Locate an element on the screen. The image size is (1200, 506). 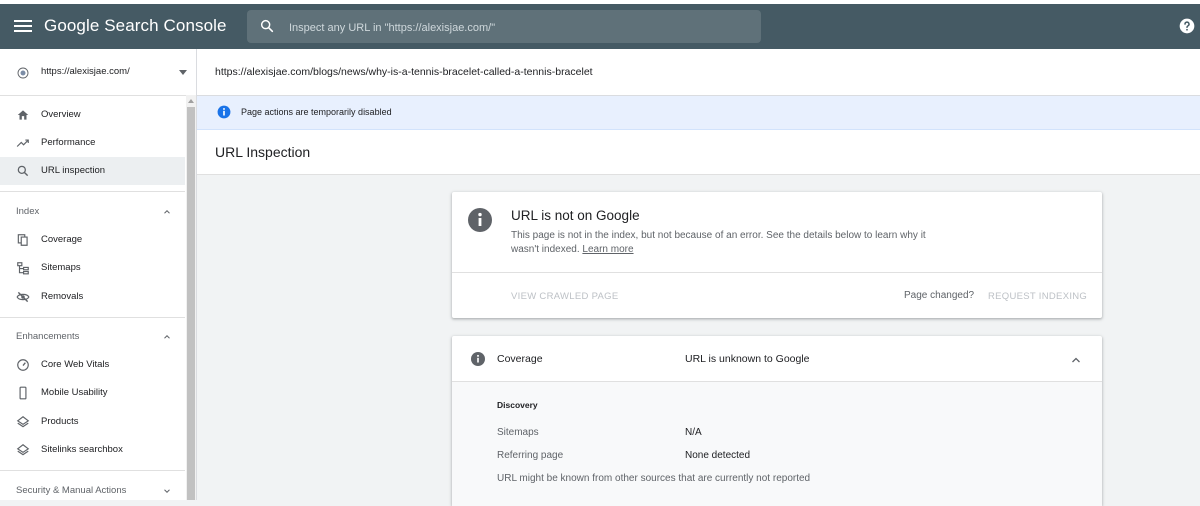
sidebar-item-url-inspection: URL inspection is located at coordinates (92, 171).